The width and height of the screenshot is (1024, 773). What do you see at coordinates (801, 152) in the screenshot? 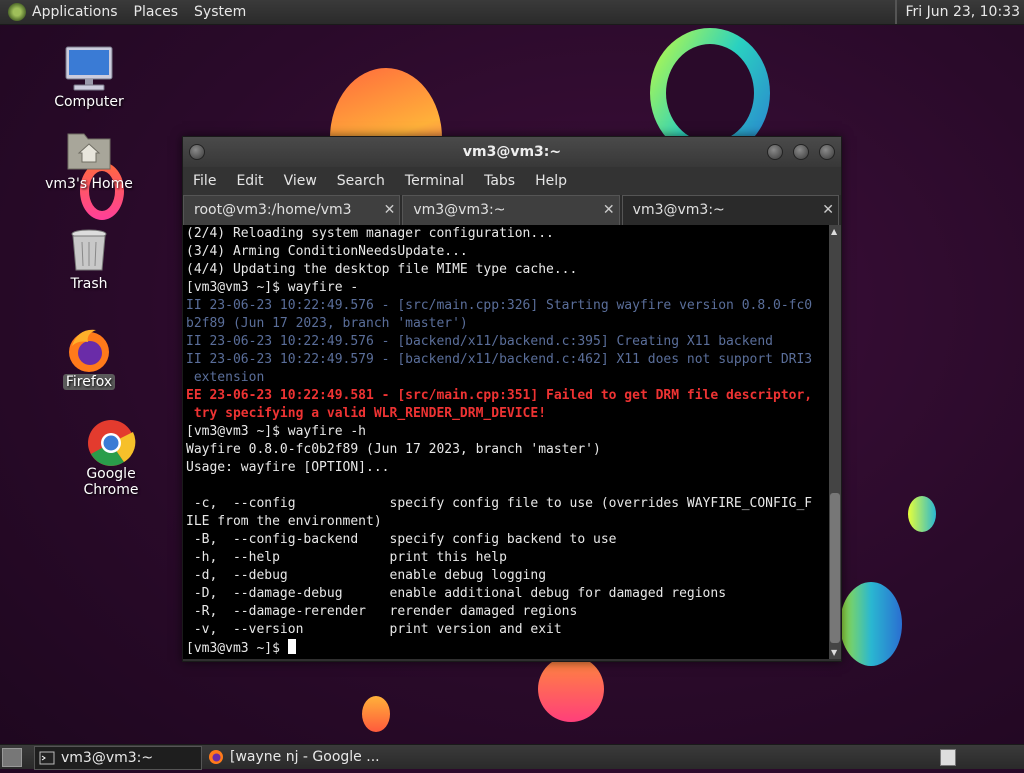
I see `maximize-button` at bounding box center [801, 152].